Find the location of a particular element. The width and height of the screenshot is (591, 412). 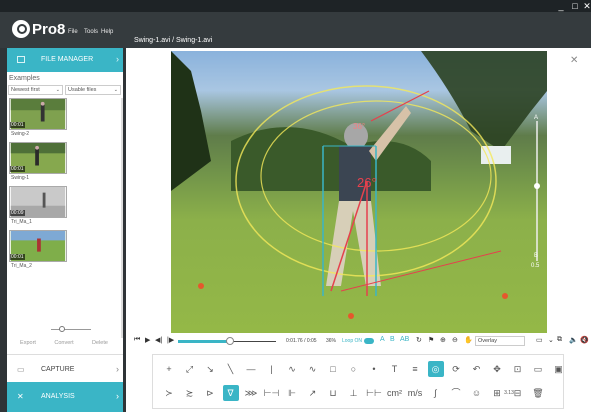

logo-icon is located at coordinates (21, 29).